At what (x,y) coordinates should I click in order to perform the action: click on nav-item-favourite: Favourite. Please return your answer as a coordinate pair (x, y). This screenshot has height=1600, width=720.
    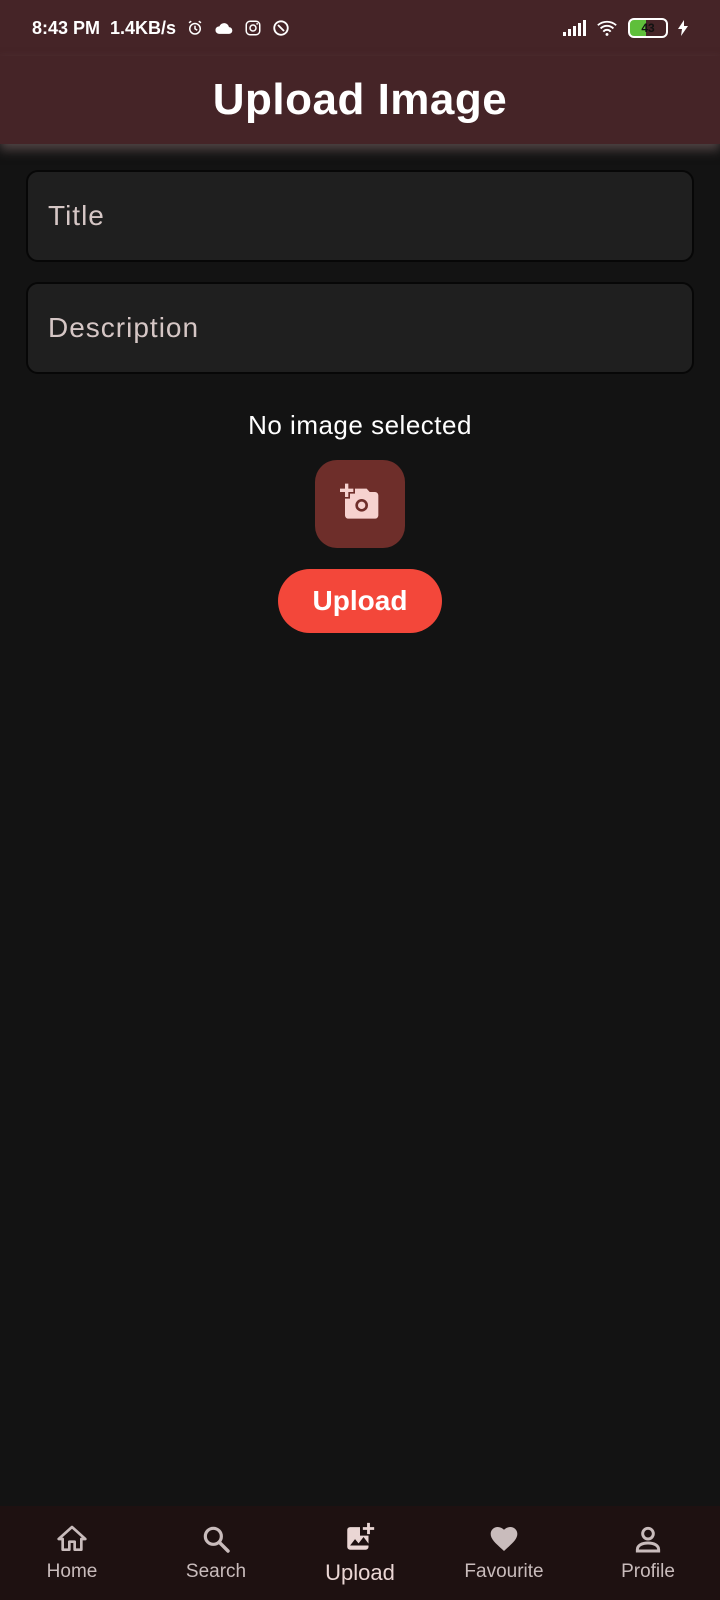
    Looking at the image, I should click on (504, 1553).